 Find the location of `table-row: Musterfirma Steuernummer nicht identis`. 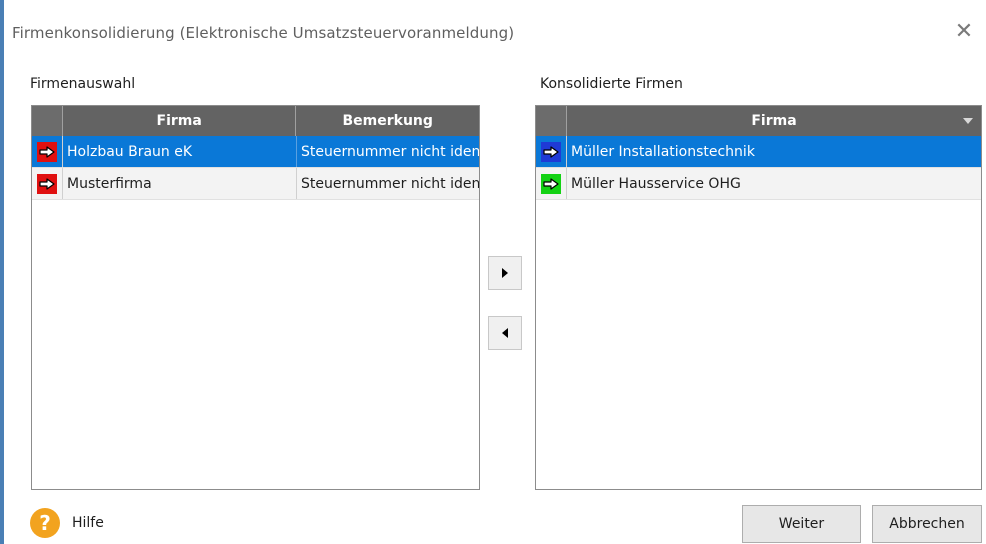

table-row: Musterfirma Steuernummer nicht identis is located at coordinates (255, 184).